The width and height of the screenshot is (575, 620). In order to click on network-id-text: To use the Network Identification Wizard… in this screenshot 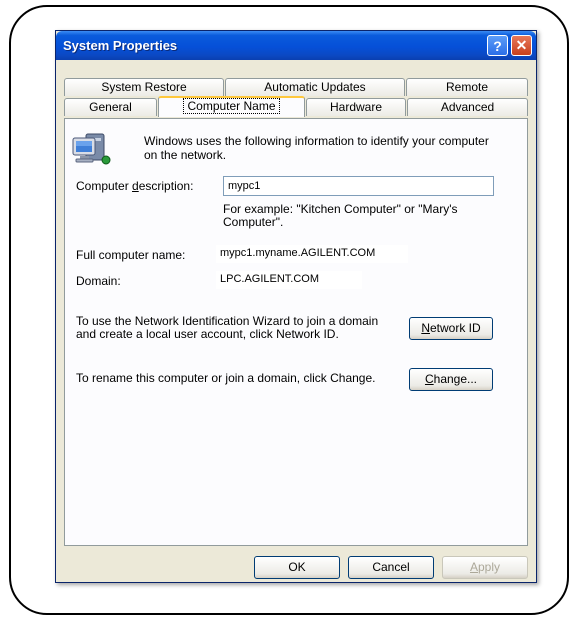, I will do `click(227, 327)`.